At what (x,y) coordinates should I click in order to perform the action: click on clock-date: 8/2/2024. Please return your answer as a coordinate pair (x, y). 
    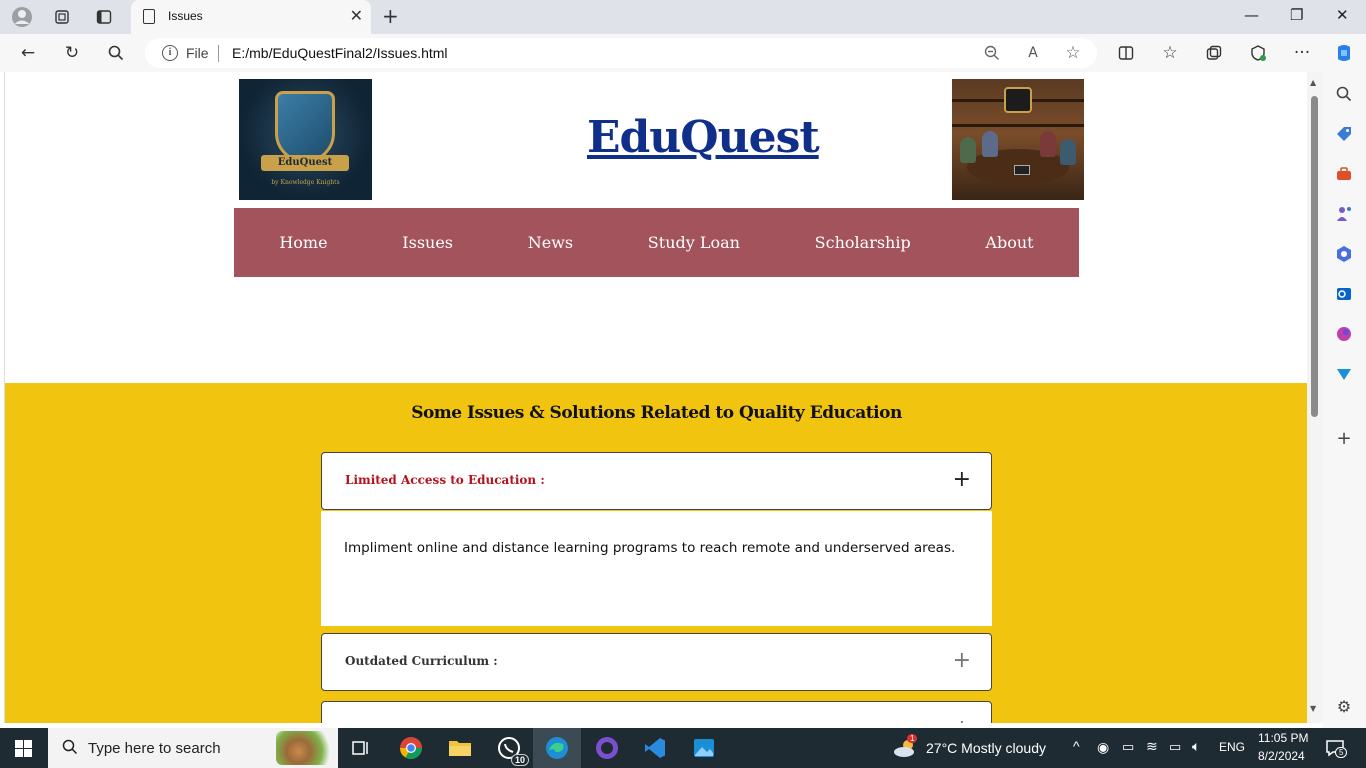
    Looking at the image, I should click on (1281, 756).